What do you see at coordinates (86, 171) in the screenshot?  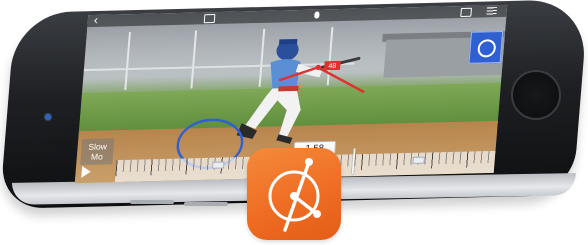 I see `play-icon` at bounding box center [86, 171].